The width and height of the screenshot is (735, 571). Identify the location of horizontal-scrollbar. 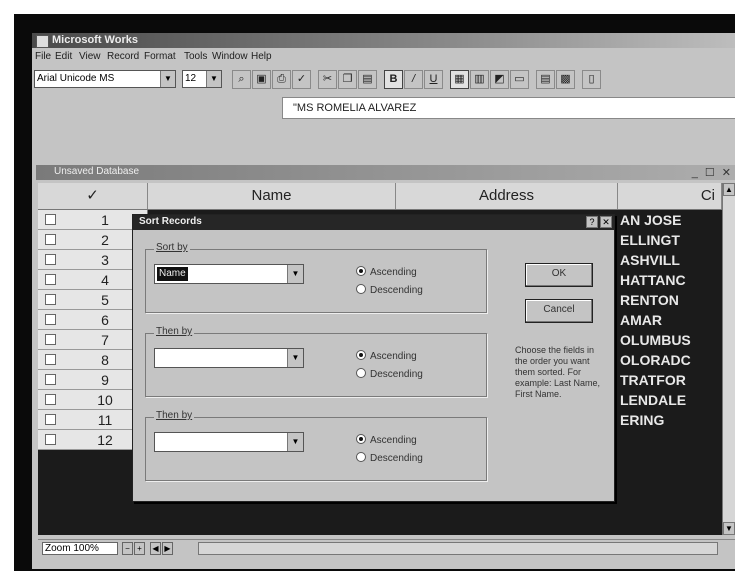
(458, 548).